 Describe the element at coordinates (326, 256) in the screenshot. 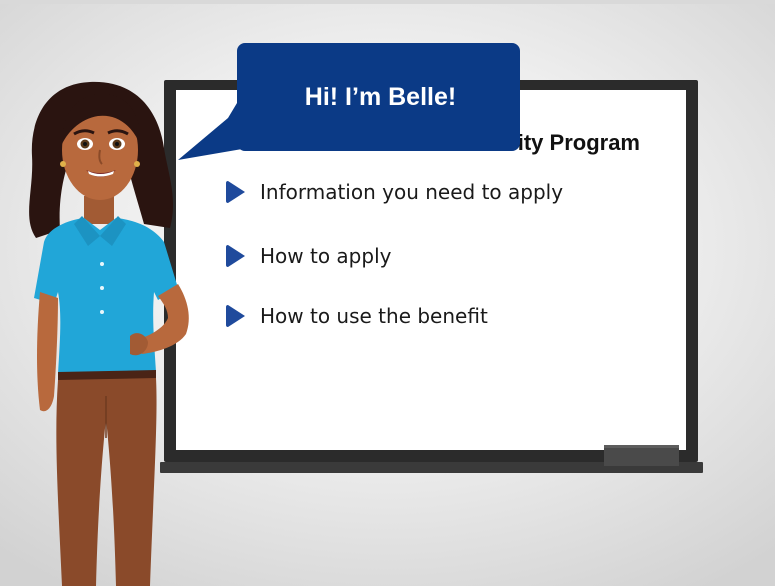

I see `bullet-label: How to apply` at that location.